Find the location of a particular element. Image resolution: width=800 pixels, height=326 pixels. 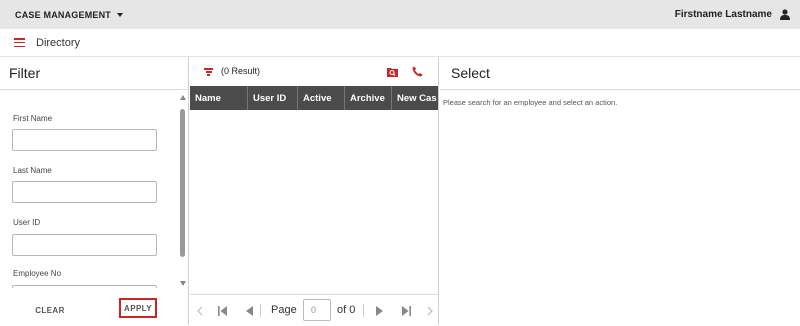

page-title: Directory is located at coordinates (58, 42).